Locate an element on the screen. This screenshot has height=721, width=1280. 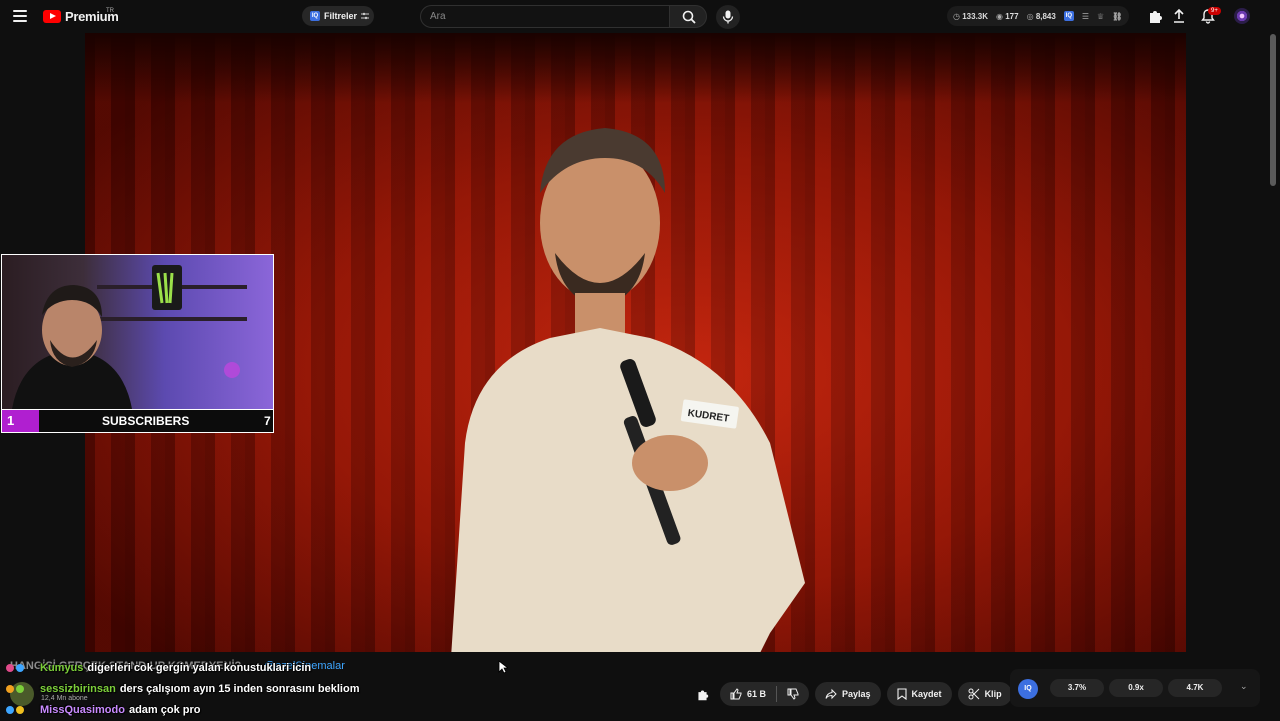
sliders-icon is located at coordinates (365, 16).